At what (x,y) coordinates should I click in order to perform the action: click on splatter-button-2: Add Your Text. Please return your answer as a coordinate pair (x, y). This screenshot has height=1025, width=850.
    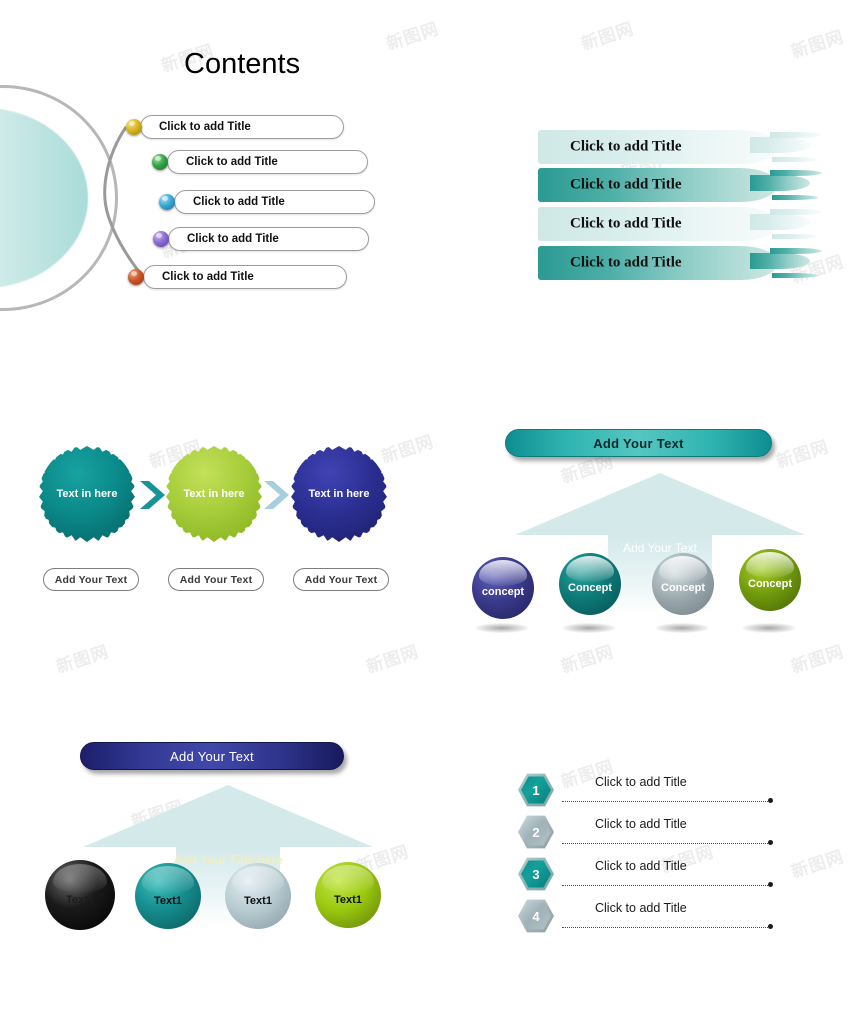
    Looking at the image, I should click on (216, 579).